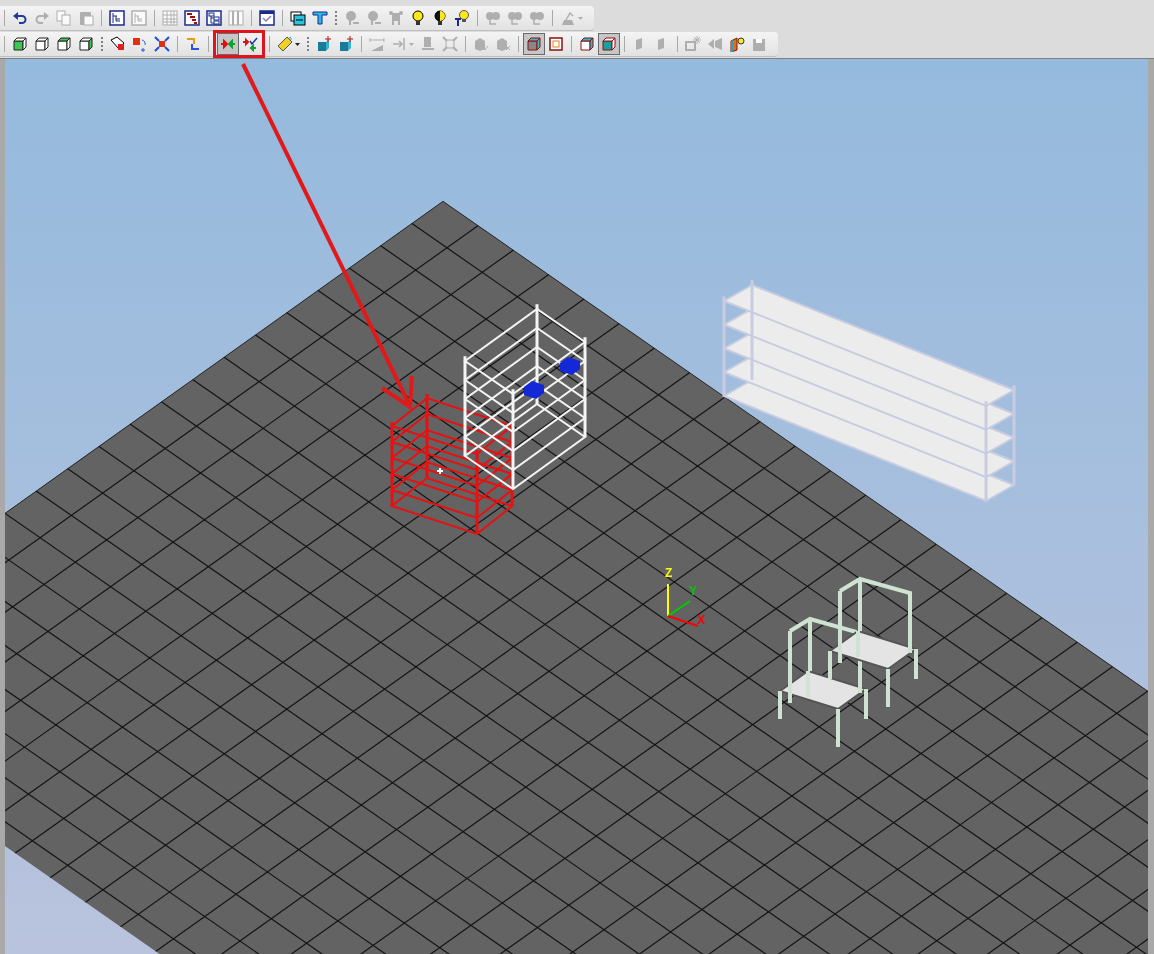  I want to click on tag-icon, so click(118, 44).